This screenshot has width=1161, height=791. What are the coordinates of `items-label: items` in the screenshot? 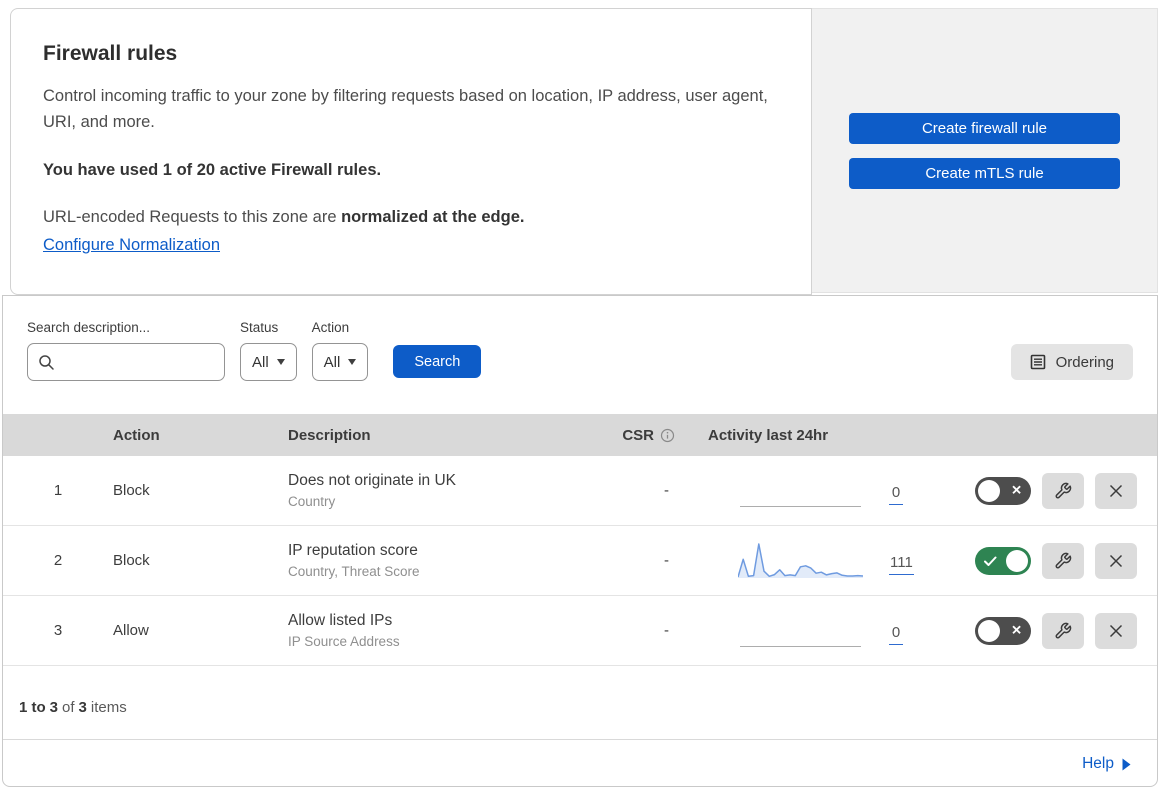 It's located at (108, 707).